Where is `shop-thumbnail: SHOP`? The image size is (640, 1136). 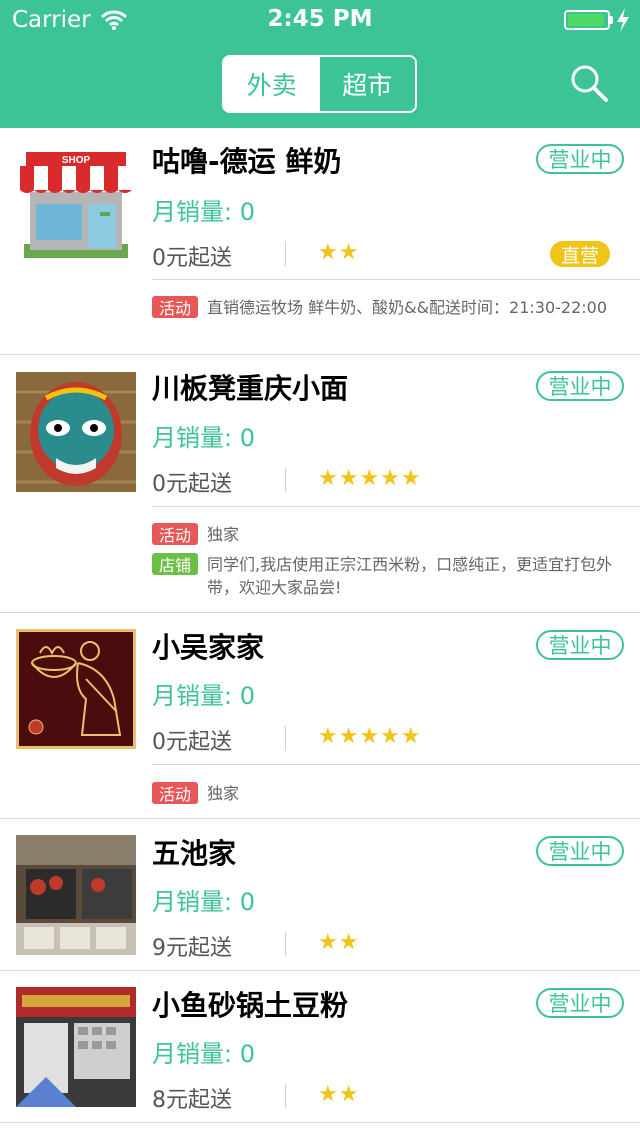
shop-thumbnail: SHOP is located at coordinates (76, 206).